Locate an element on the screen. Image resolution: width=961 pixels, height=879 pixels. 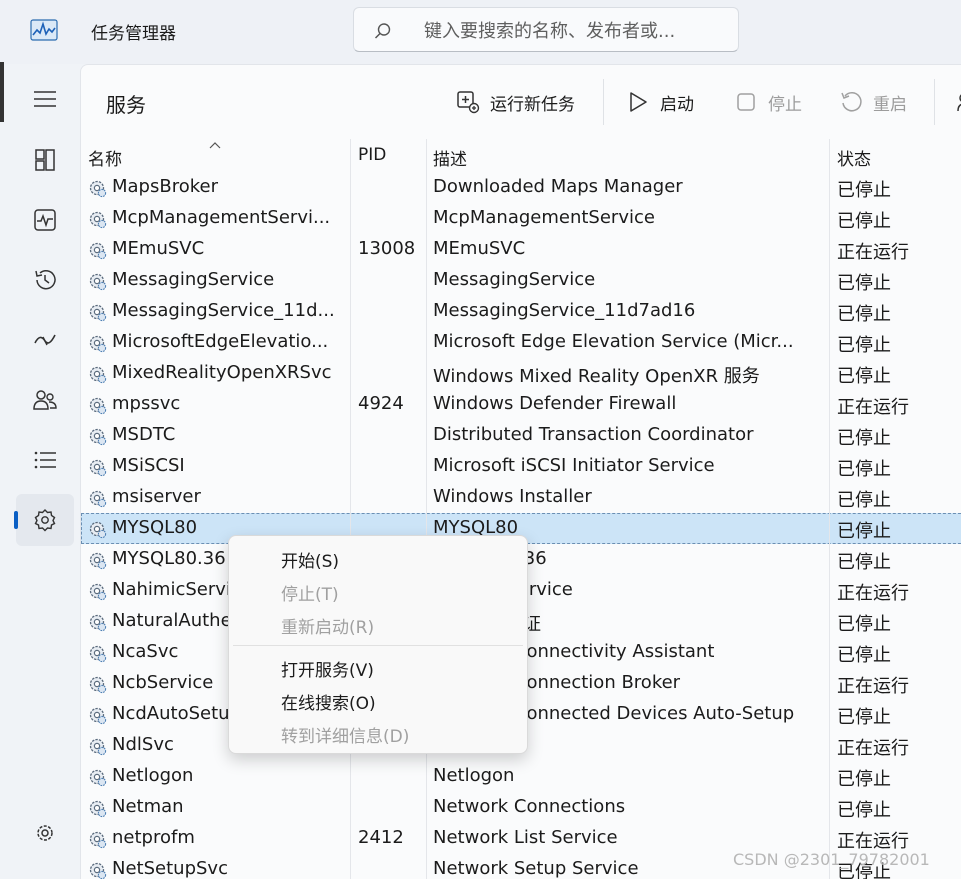
hamburger-menu-icon is located at coordinates (45, 99).